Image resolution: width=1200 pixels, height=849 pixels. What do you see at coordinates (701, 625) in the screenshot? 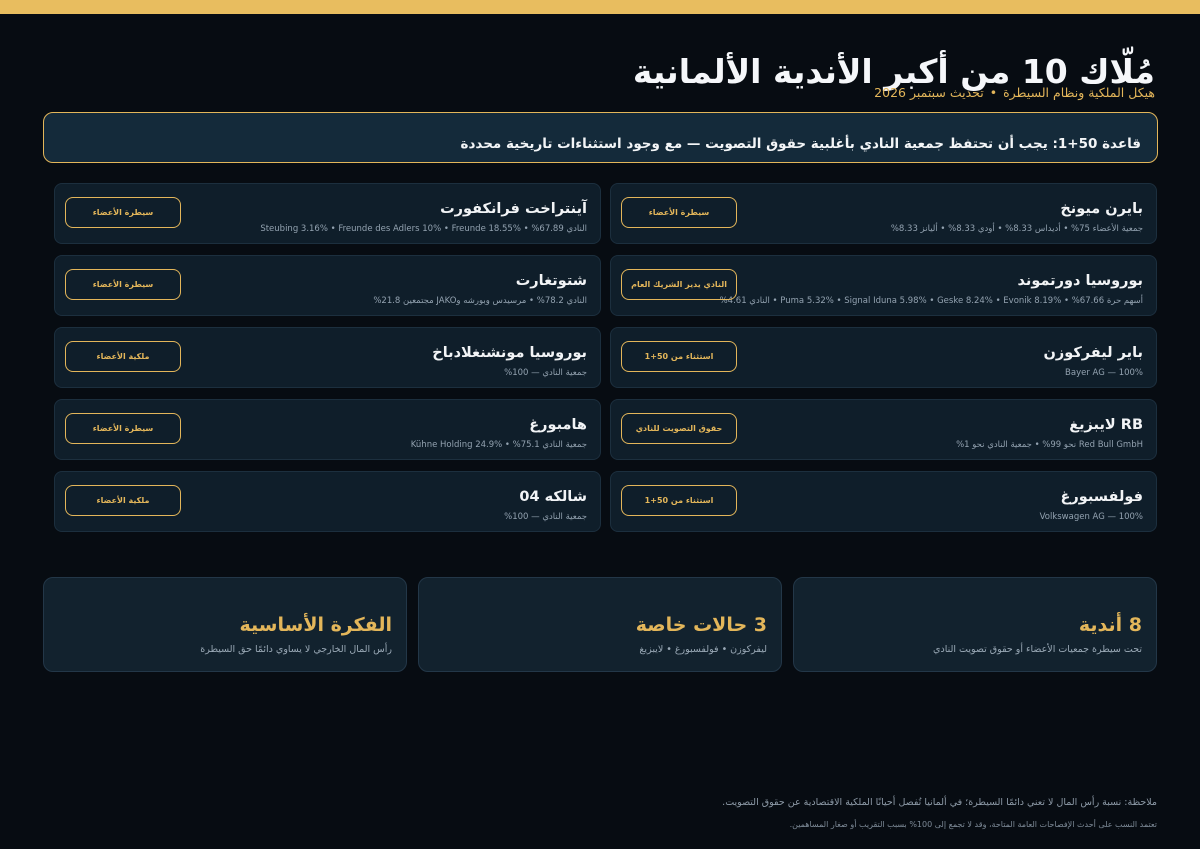
I see `stat-value: 3 حالات خاصة` at bounding box center [701, 625].